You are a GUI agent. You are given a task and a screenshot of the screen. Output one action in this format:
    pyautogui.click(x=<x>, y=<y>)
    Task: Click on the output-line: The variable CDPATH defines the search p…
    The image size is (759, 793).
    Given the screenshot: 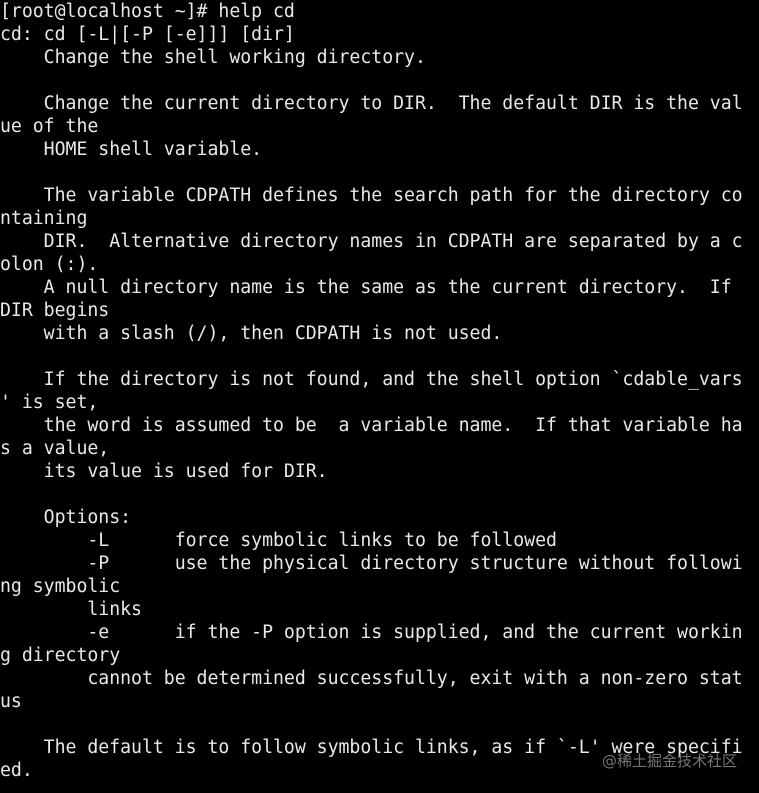 What is the action you would take?
    pyautogui.click(x=371, y=195)
    